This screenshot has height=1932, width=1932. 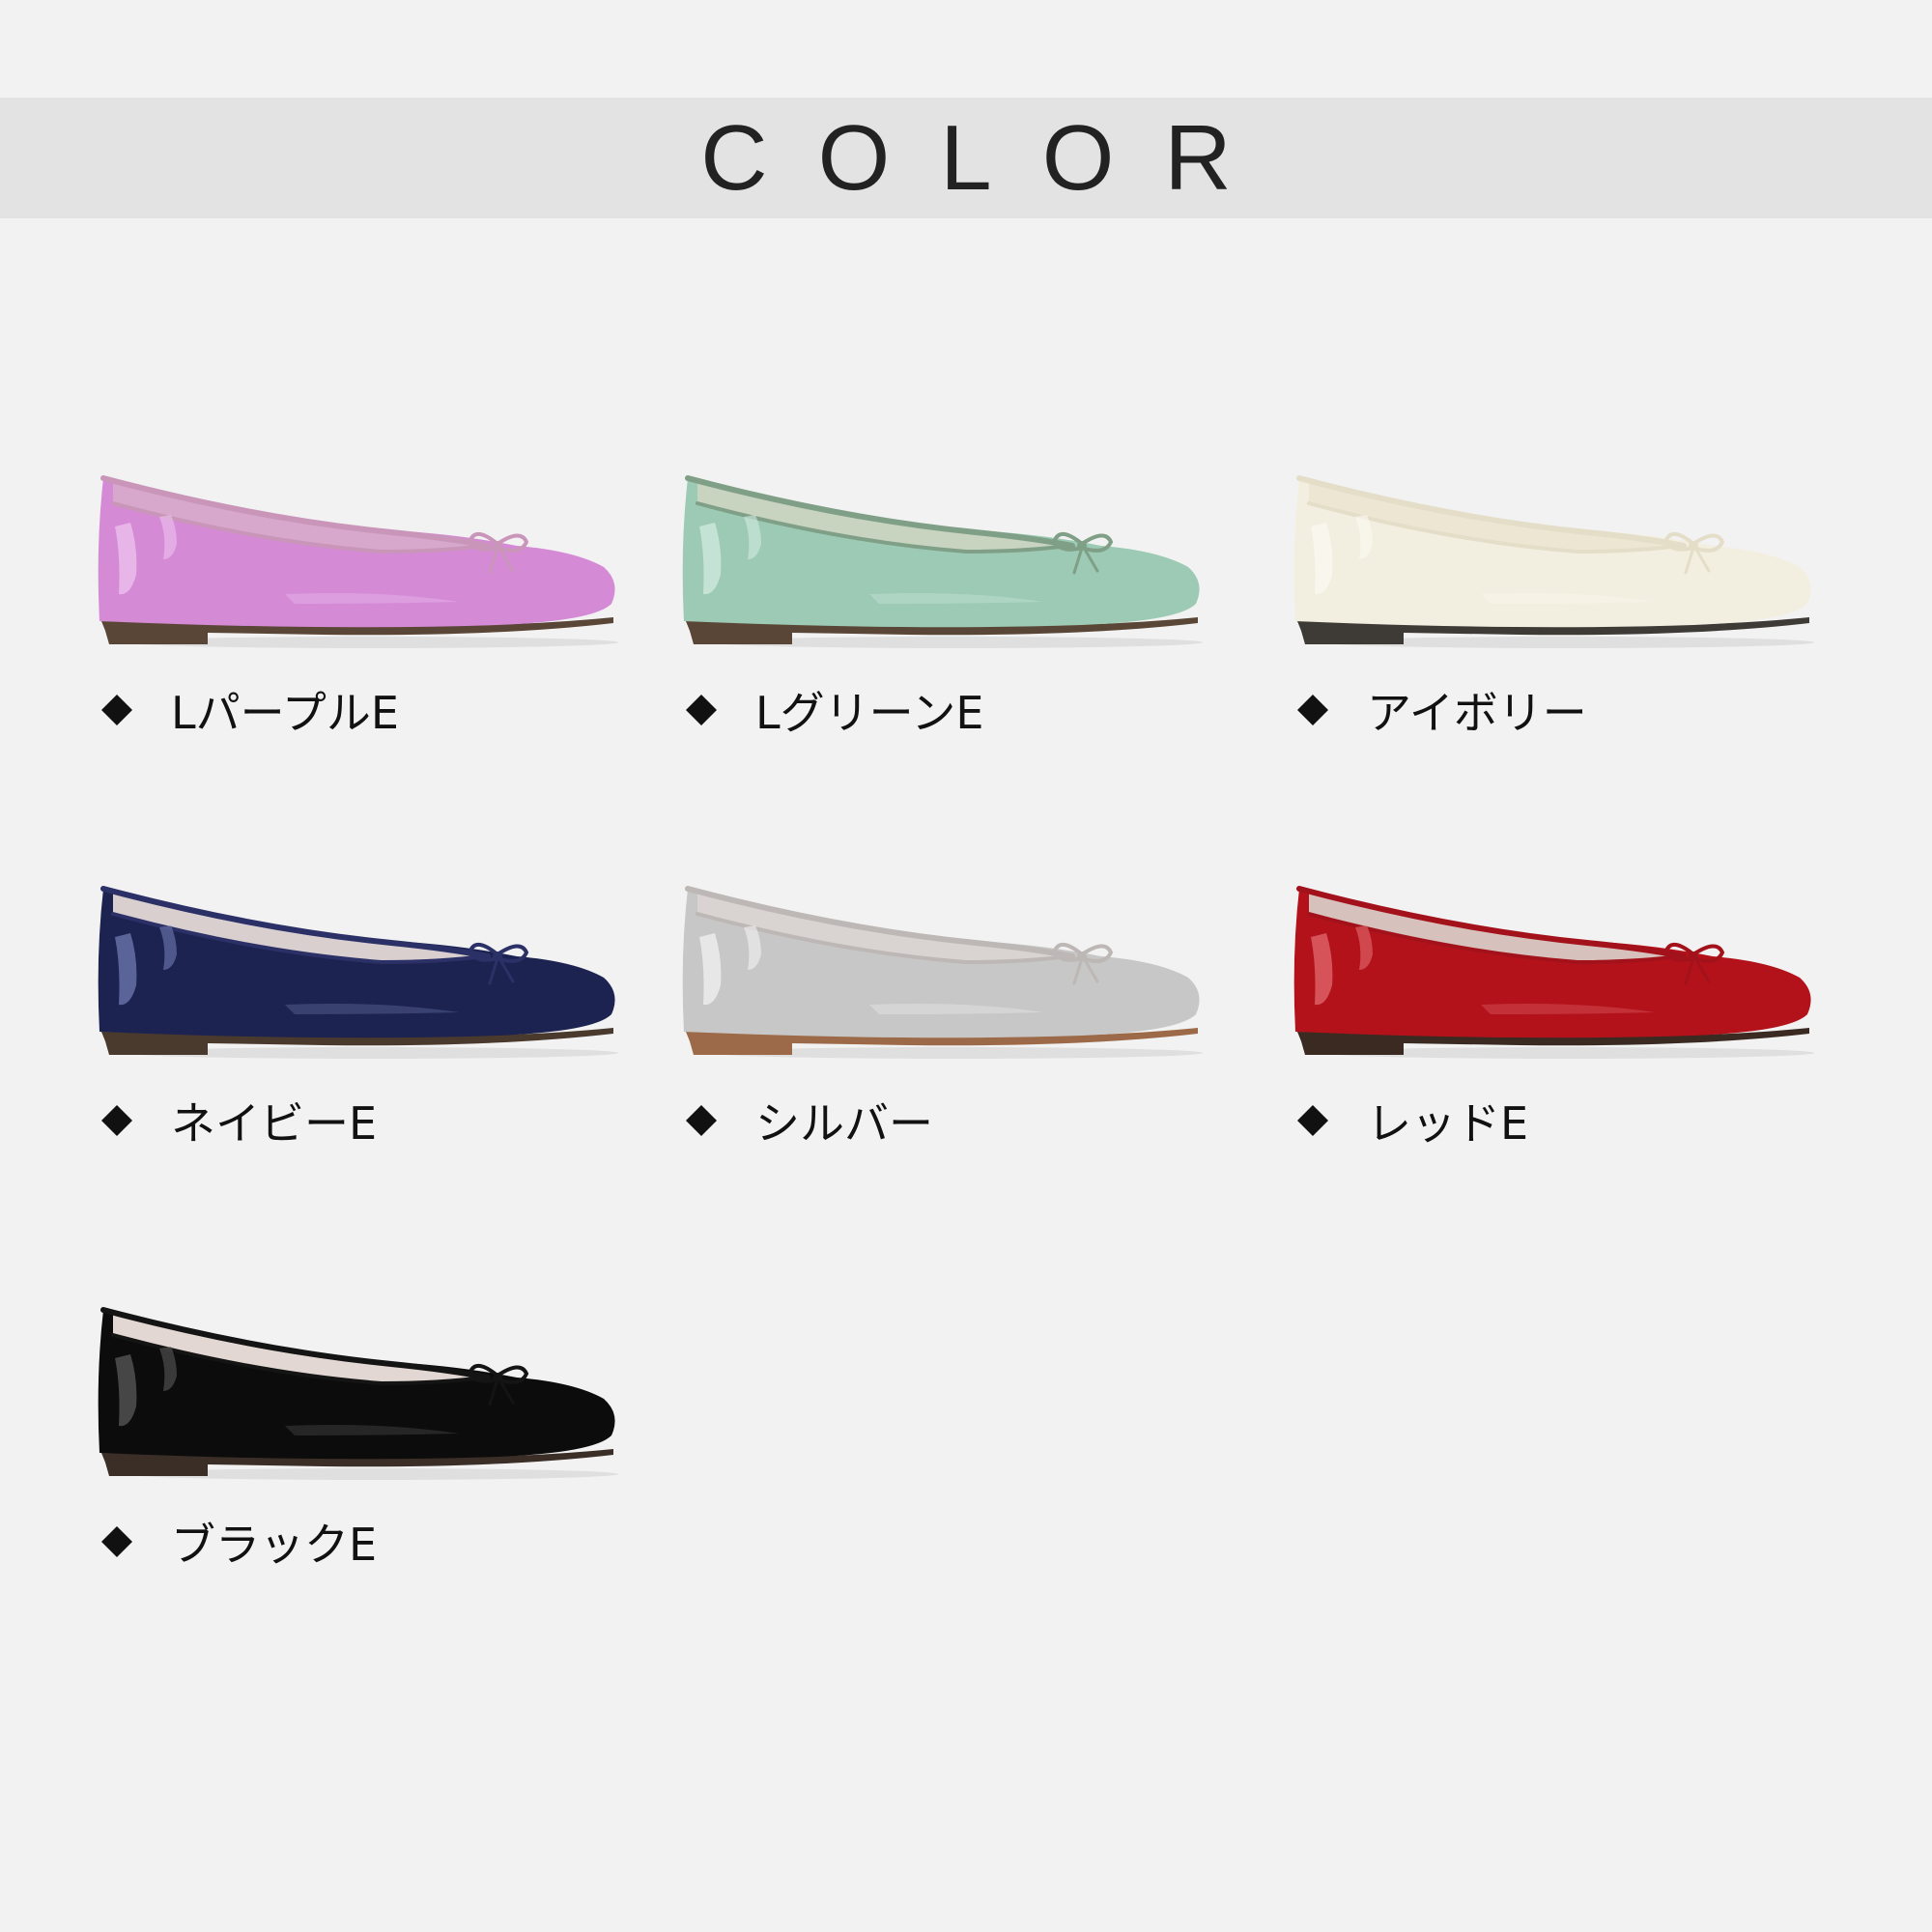 What do you see at coordinates (991, 158) in the screenshot?
I see `page-title: COLOR` at bounding box center [991, 158].